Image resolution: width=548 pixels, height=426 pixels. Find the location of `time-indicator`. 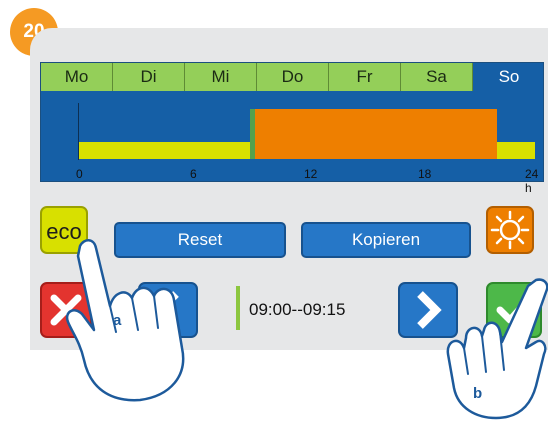

time-indicator is located at coordinates (238, 308).